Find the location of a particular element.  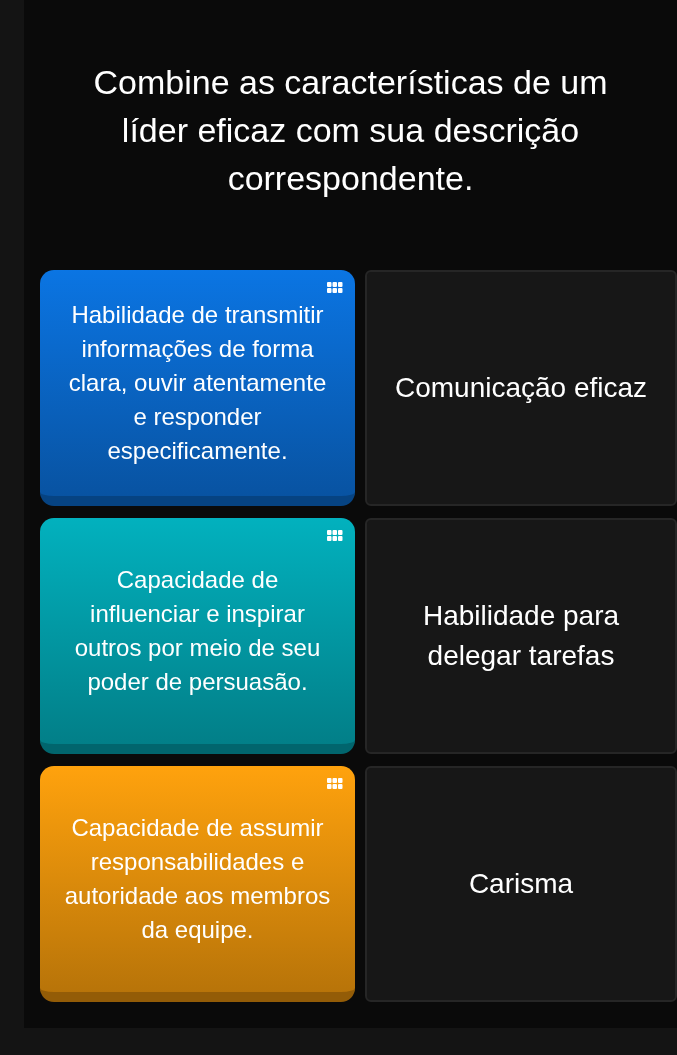

target-text: Comunicação eficaz is located at coordinates (521, 388).